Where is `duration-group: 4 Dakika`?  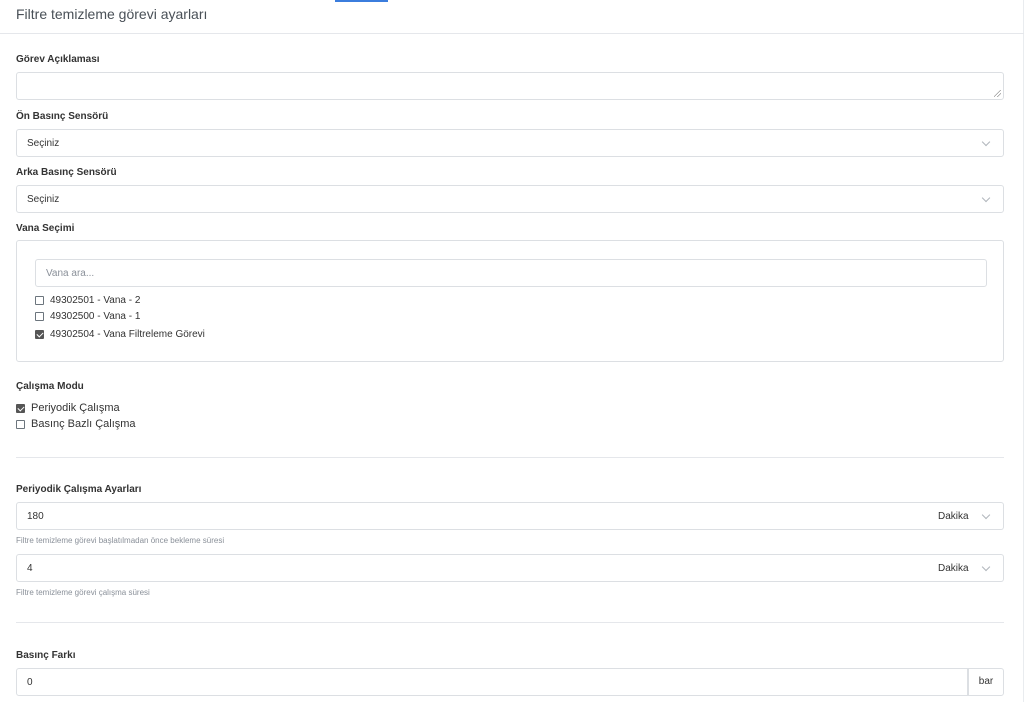 duration-group: 4 Dakika is located at coordinates (510, 568).